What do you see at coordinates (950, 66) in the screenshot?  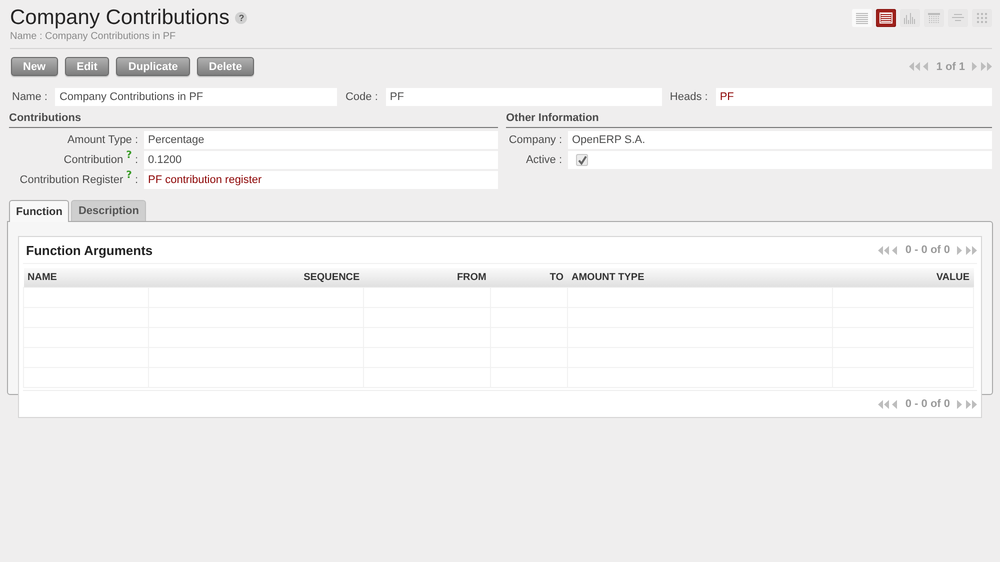 I see `record-counter: 1 of 1` at bounding box center [950, 66].